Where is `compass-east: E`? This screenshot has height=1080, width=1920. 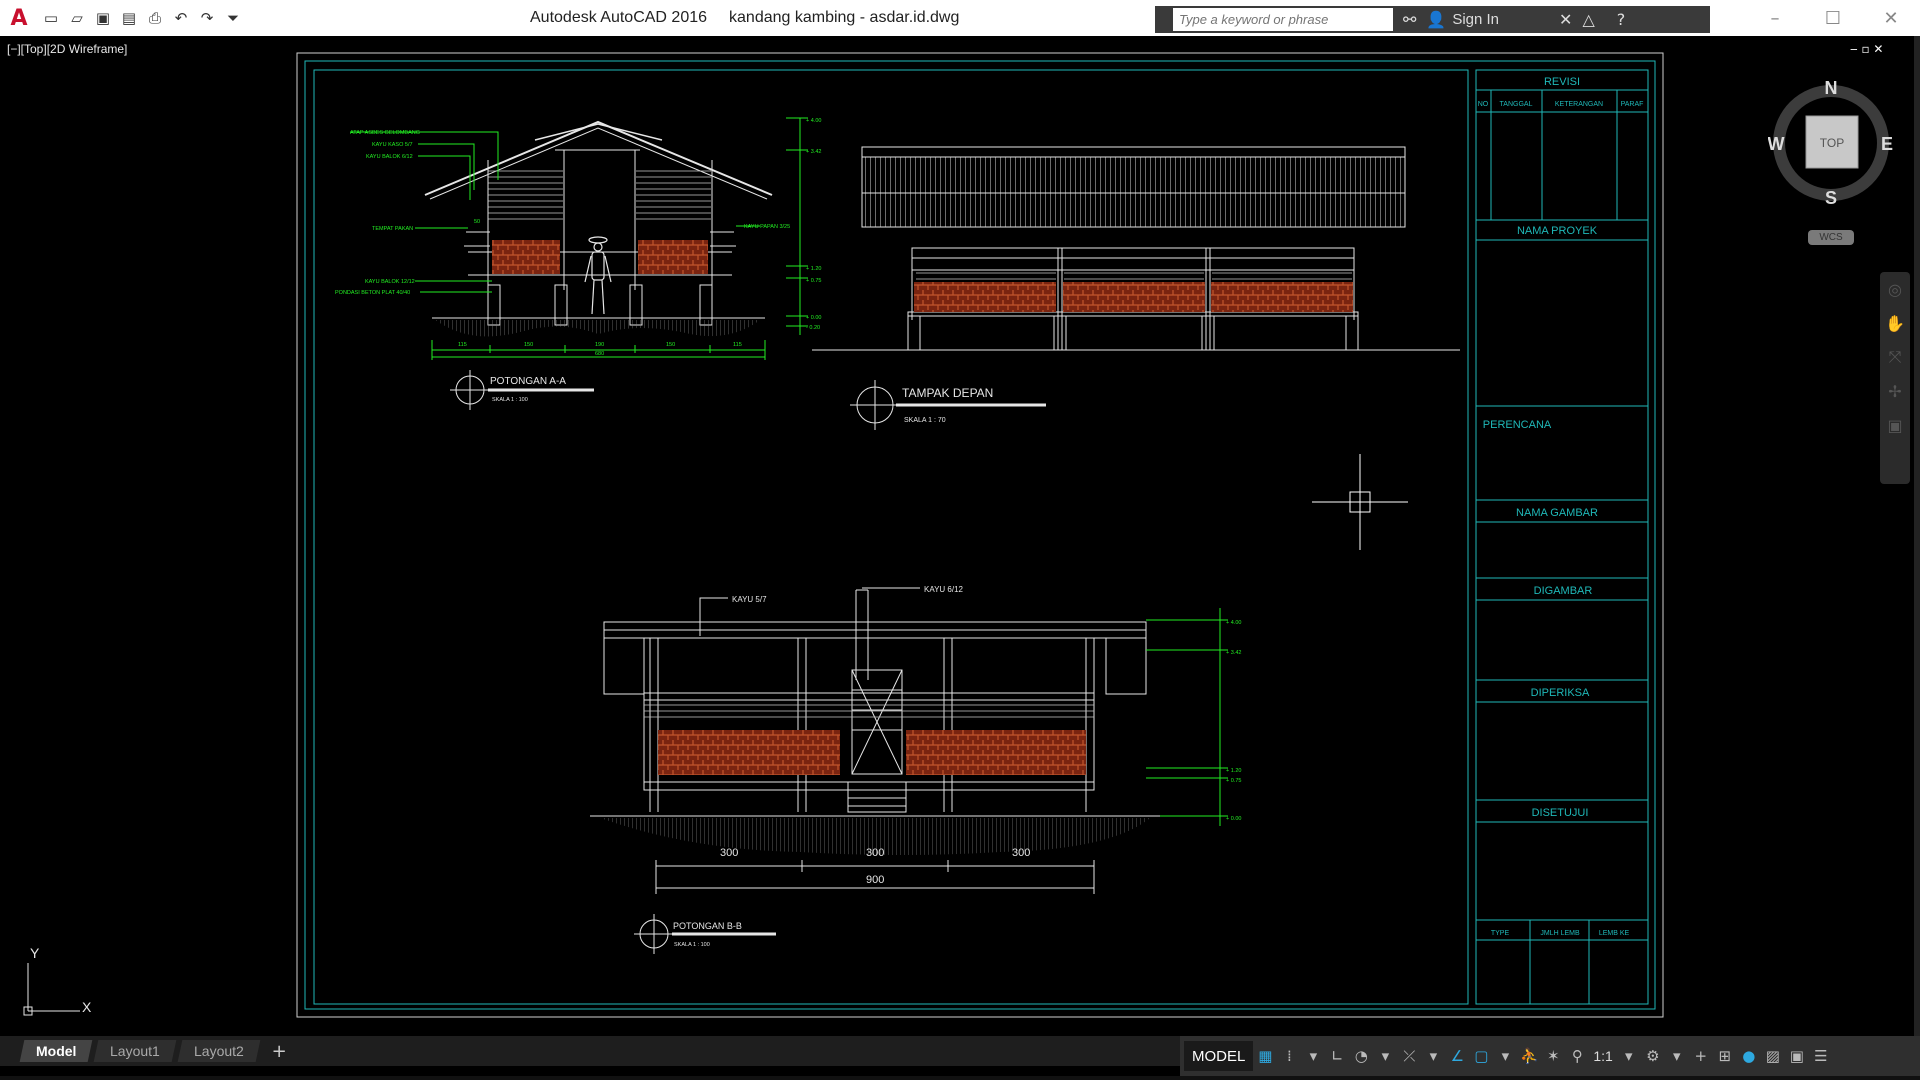
compass-east: E is located at coordinates (1887, 144).